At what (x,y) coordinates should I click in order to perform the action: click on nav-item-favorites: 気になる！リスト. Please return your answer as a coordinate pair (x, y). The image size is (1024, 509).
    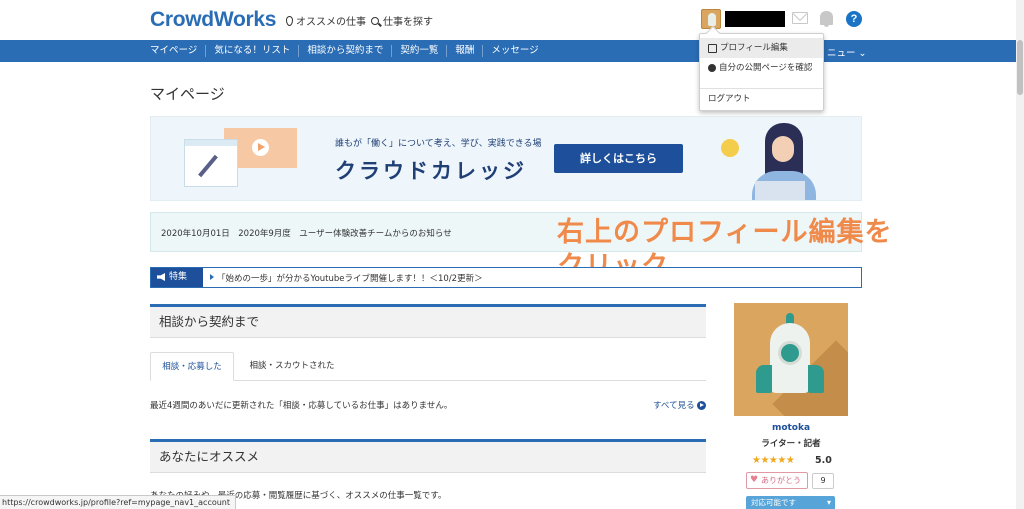
    Looking at the image, I should click on (251, 51).